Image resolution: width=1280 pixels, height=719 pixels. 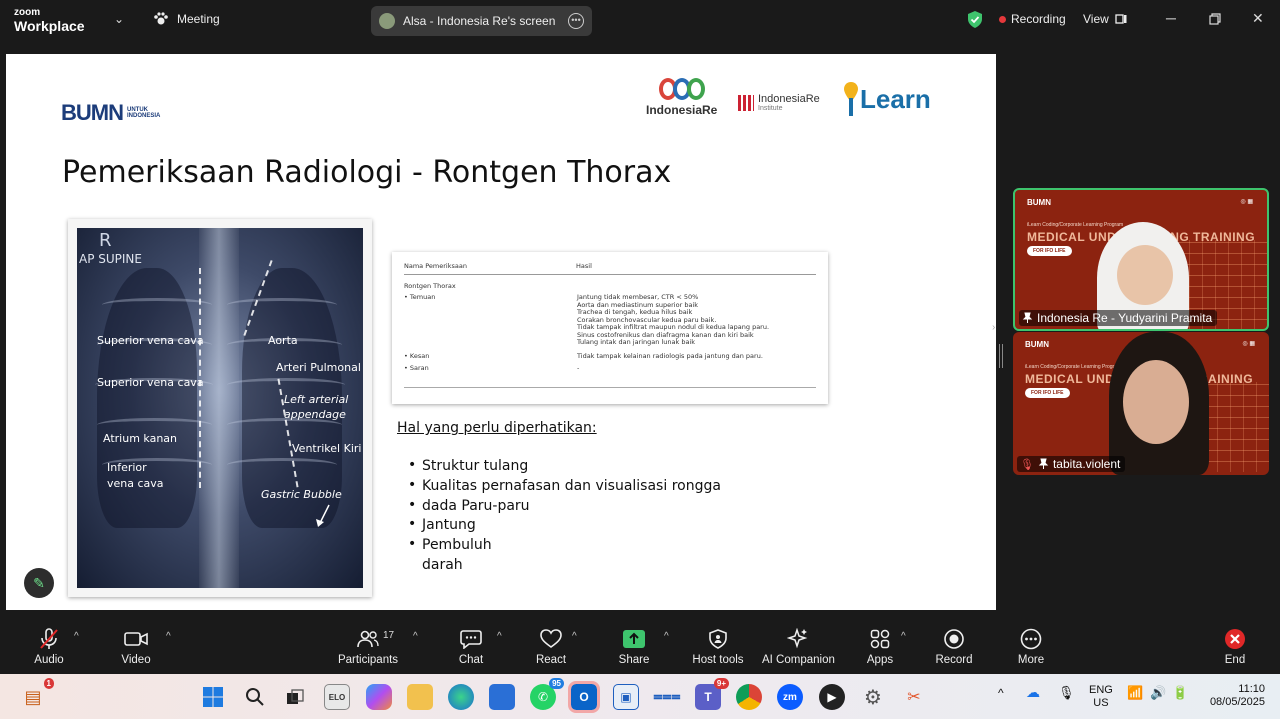 I want to click on label-arteri: Arteri Pulmonal, so click(x=318, y=367).